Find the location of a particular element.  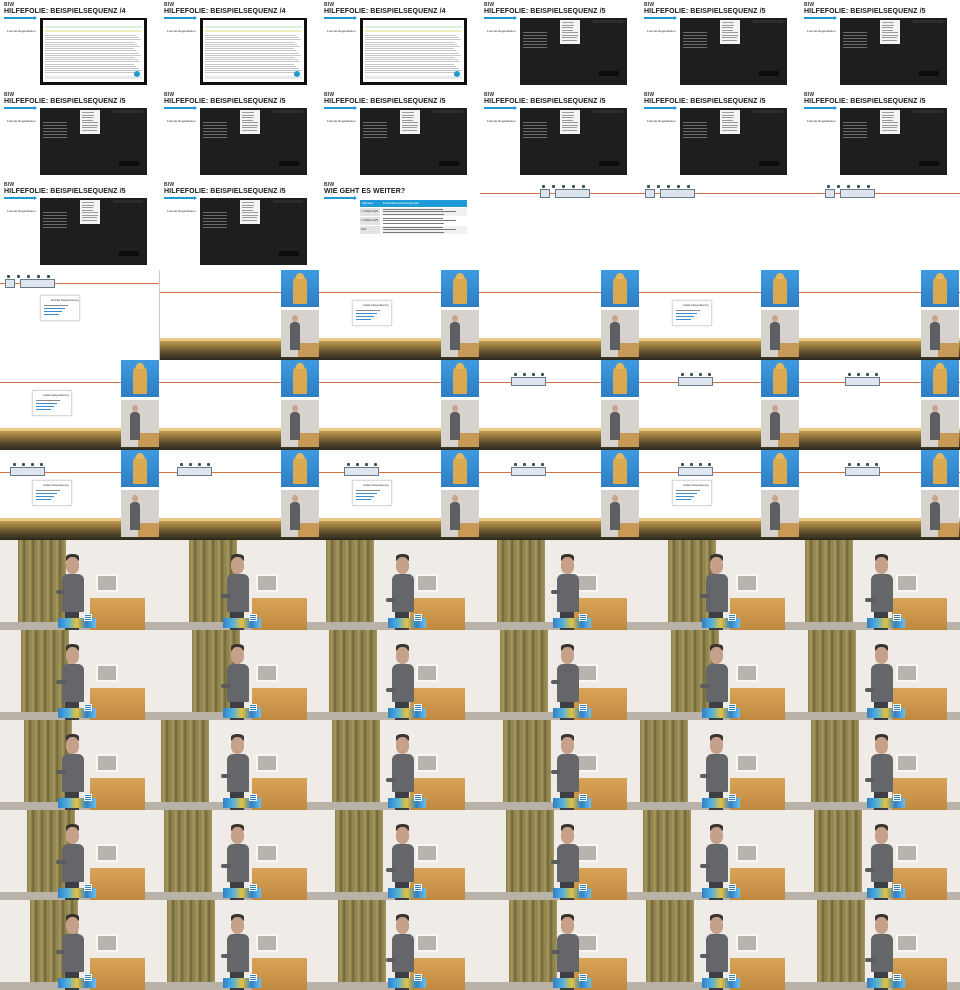

timeline-popup: Lokale Kategorisierung is located at coordinates (52, 493).